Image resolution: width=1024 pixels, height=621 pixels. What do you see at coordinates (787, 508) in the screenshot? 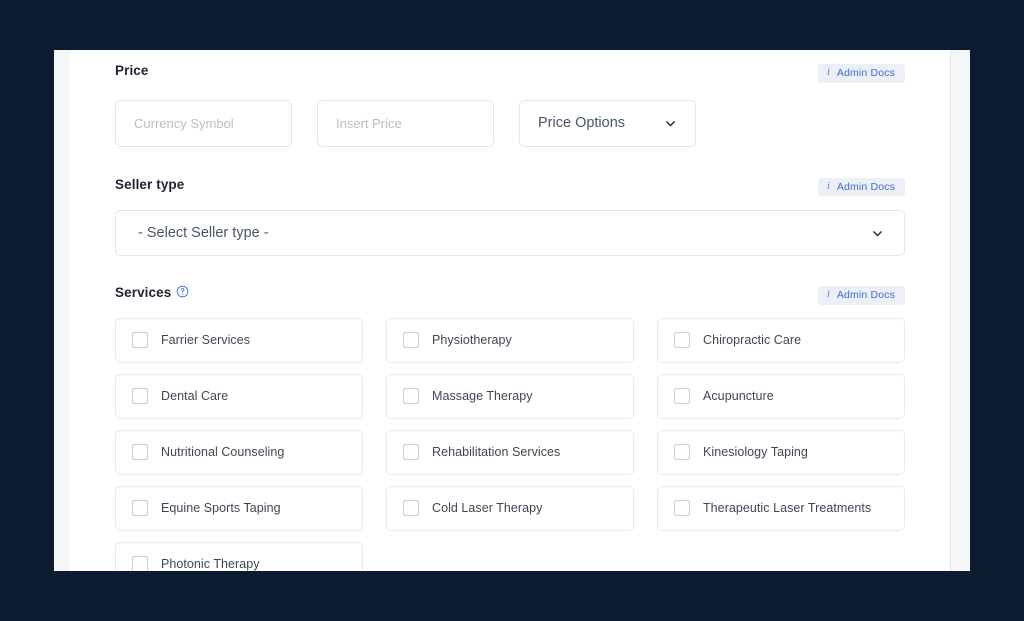
I see `service-label: Therapeutic Laser Treatments` at bounding box center [787, 508].